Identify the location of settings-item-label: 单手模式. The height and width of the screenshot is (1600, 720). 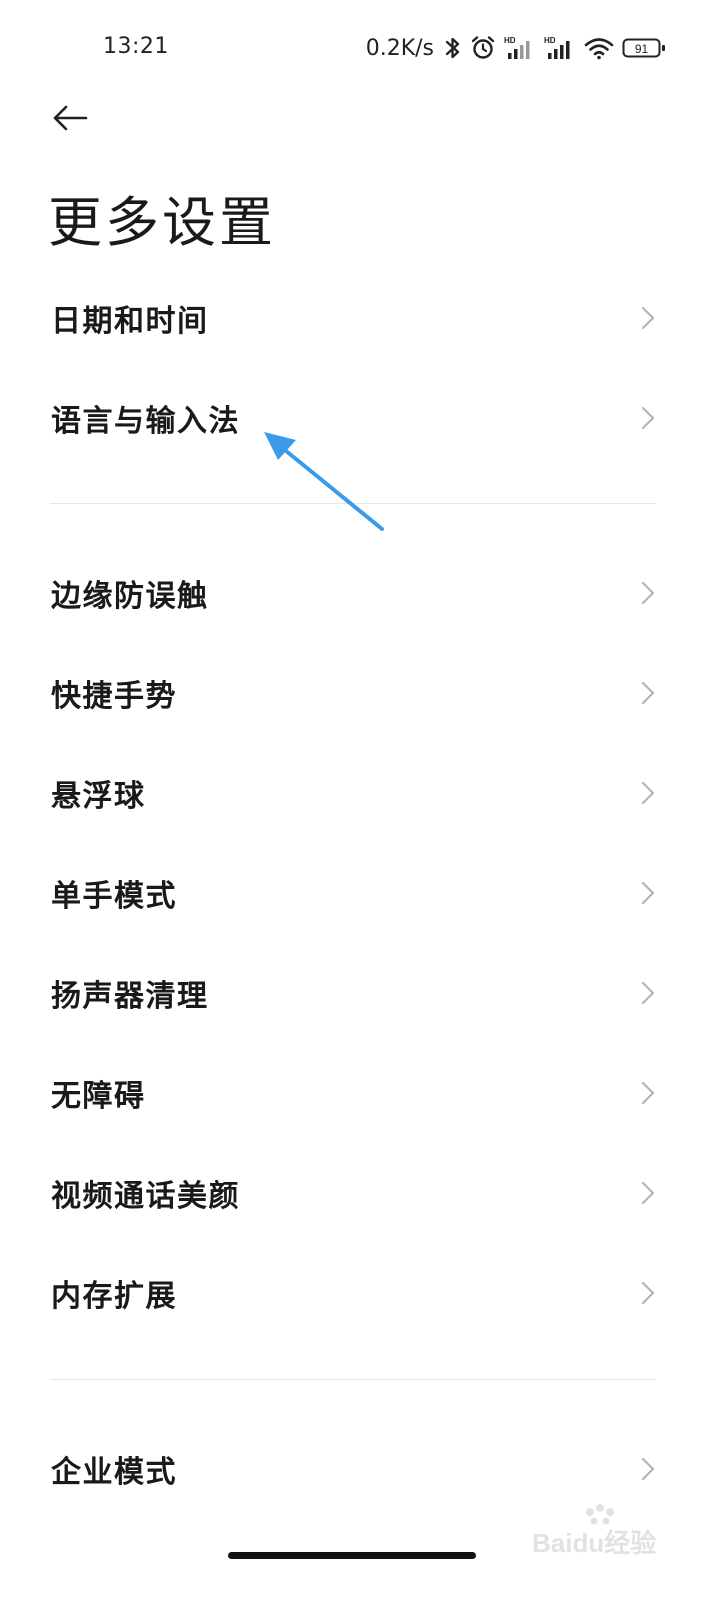
(114, 896).